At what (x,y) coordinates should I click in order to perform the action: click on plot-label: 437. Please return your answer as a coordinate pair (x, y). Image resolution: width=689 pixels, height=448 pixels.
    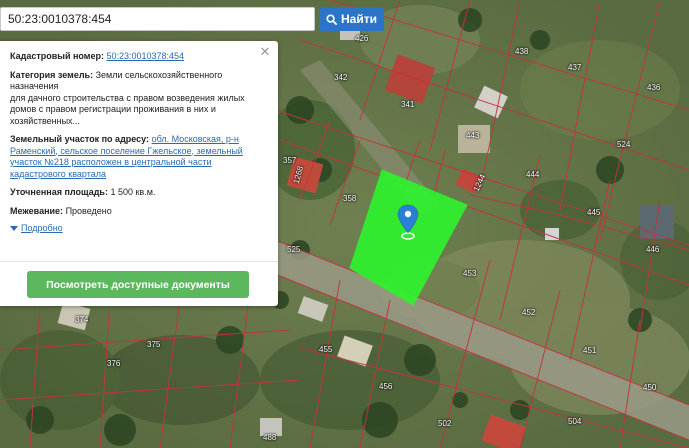
    Looking at the image, I should click on (575, 67).